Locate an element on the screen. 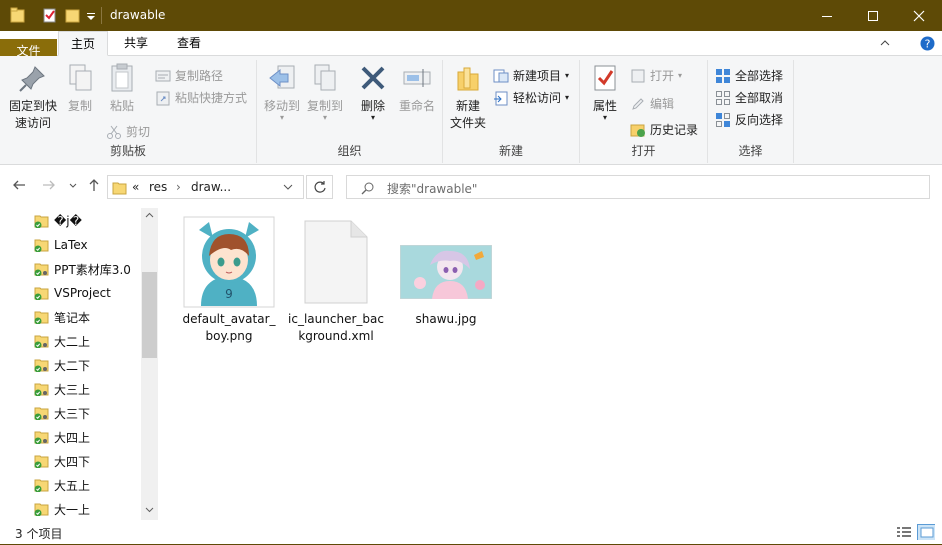 Image resolution: width=942 pixels, height=545 pixels. delete-button: 删除 ▾ is located at coordinates (373, 92).